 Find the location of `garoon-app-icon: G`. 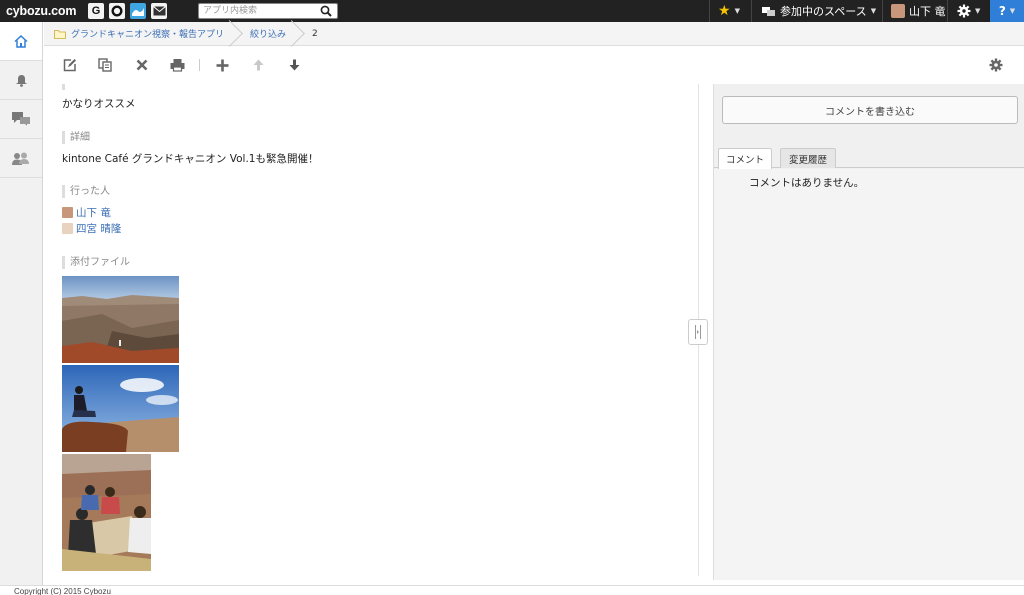

garoon-app-icon: G is located at coordinates (96, 11).